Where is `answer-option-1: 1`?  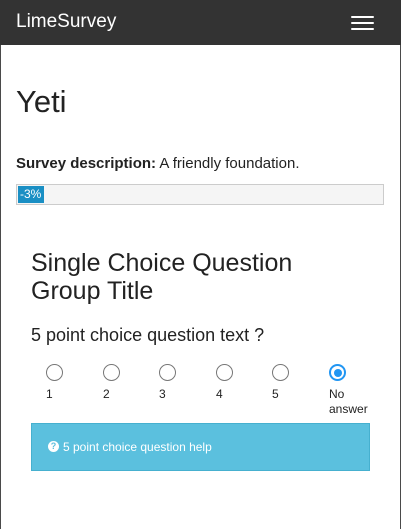 answer-option-1: 1 is located at coordinates (76, 383).